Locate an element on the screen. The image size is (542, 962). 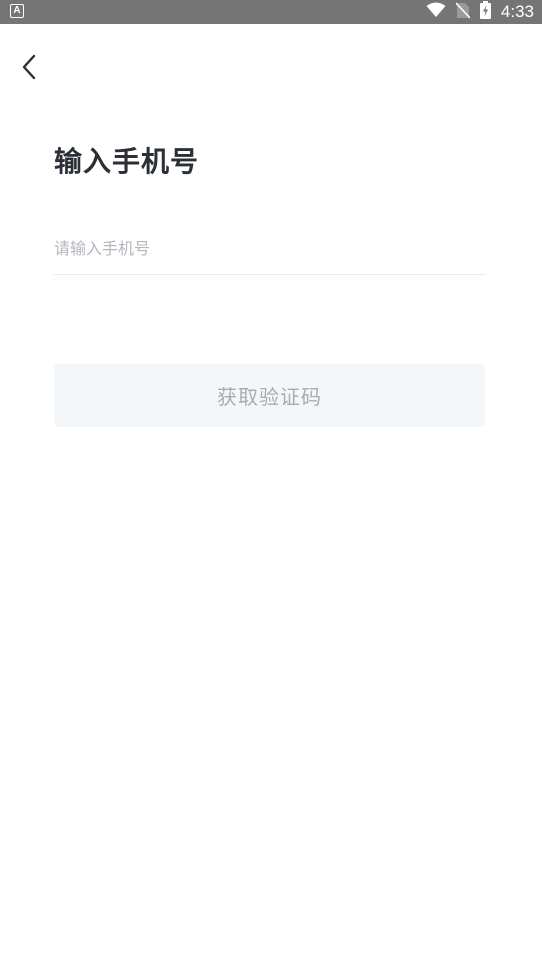
status-icons: 4:33 is located at coordinates (480, 12).